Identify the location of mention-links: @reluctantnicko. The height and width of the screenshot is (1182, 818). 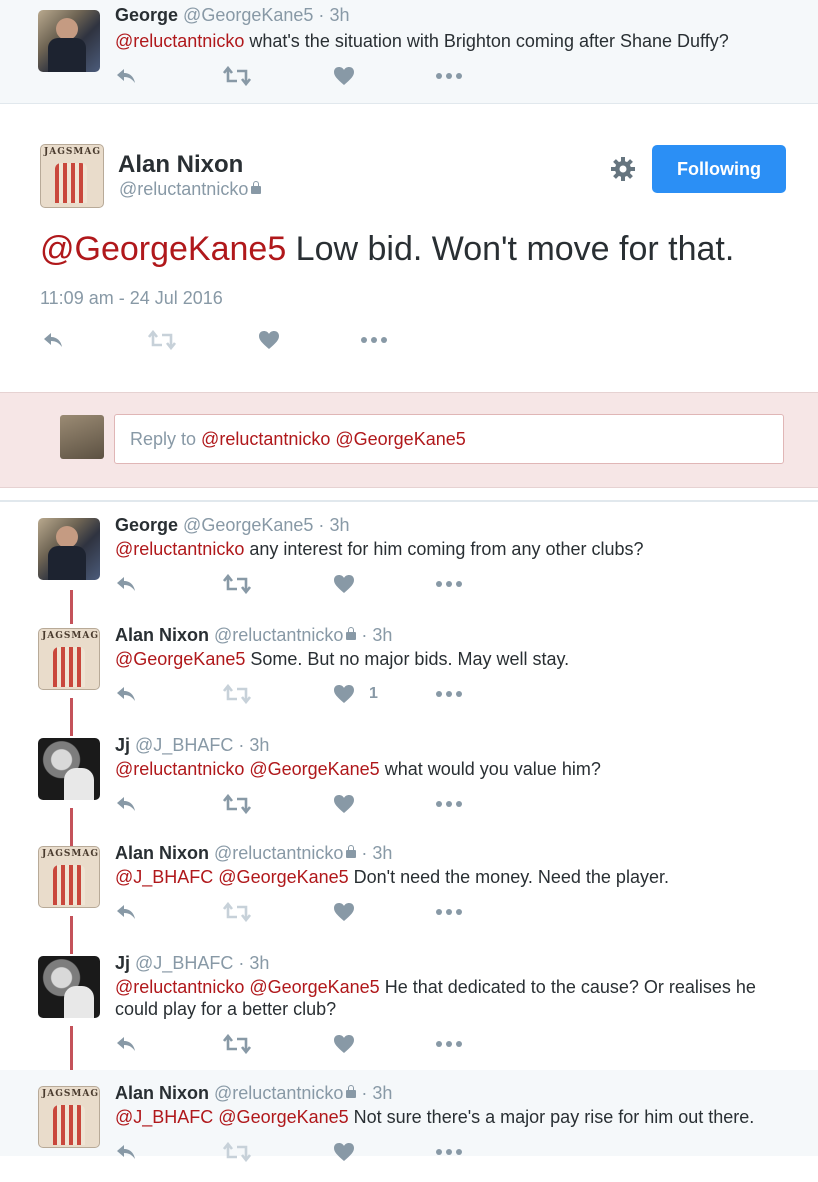
(179, 549).